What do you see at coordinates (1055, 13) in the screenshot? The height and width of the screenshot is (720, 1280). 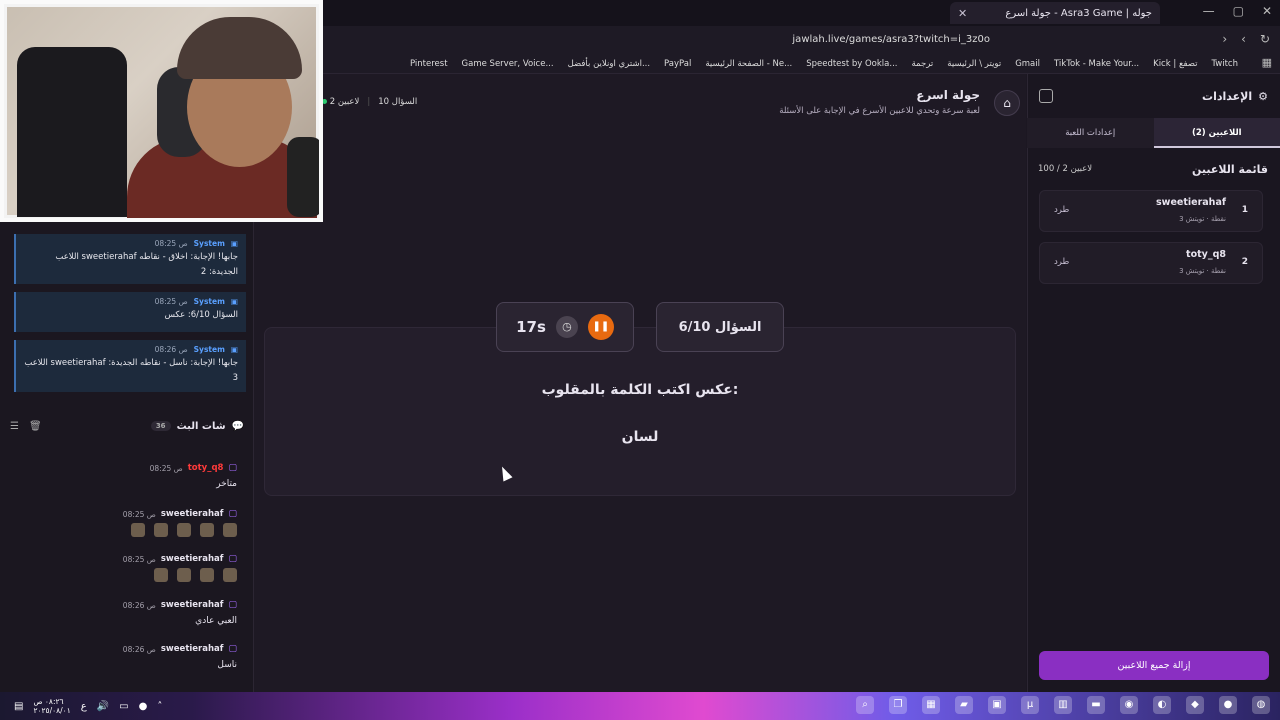 I see `browser-tab: ✕ جولة اسرع - Asra3 Game | جوله` at bounding box center [1055, 13].